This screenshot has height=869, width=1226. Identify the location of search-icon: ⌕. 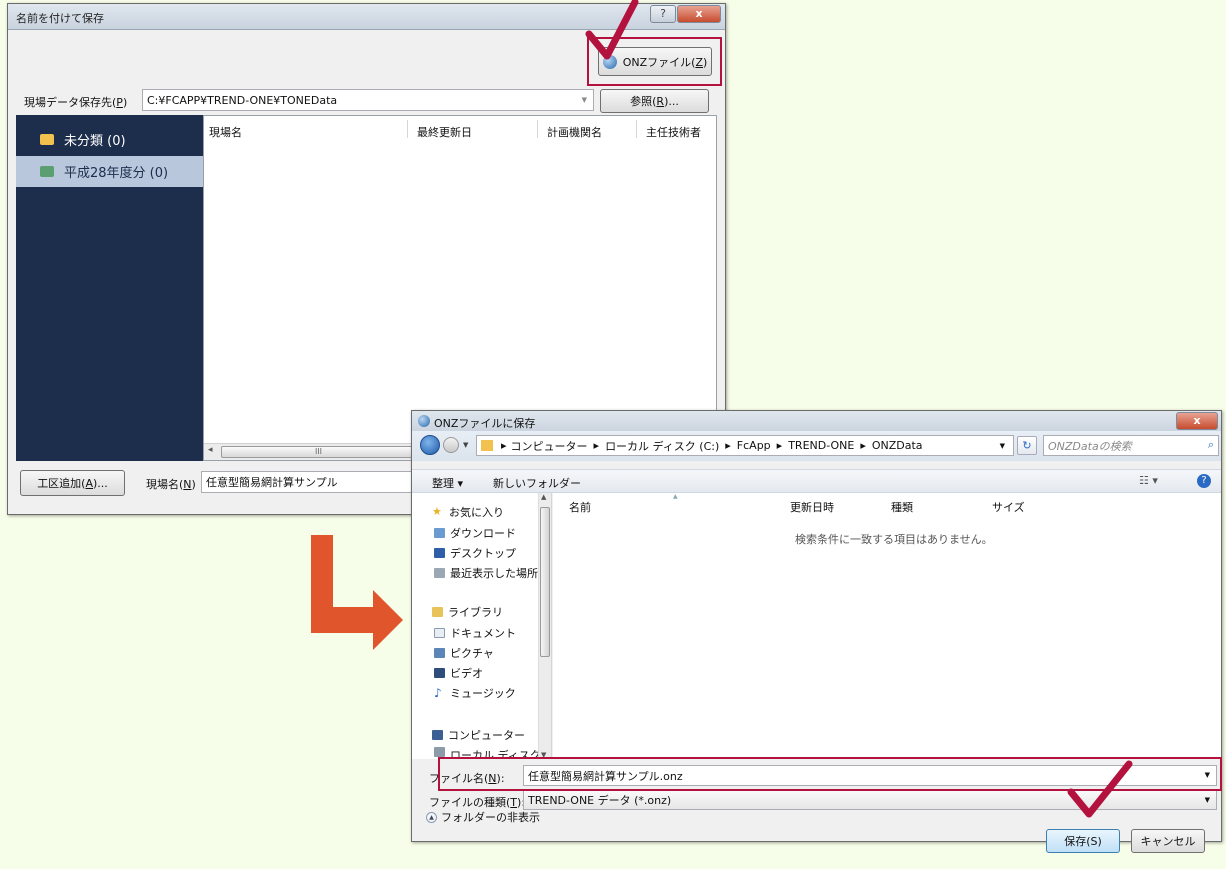
(1211, 445).